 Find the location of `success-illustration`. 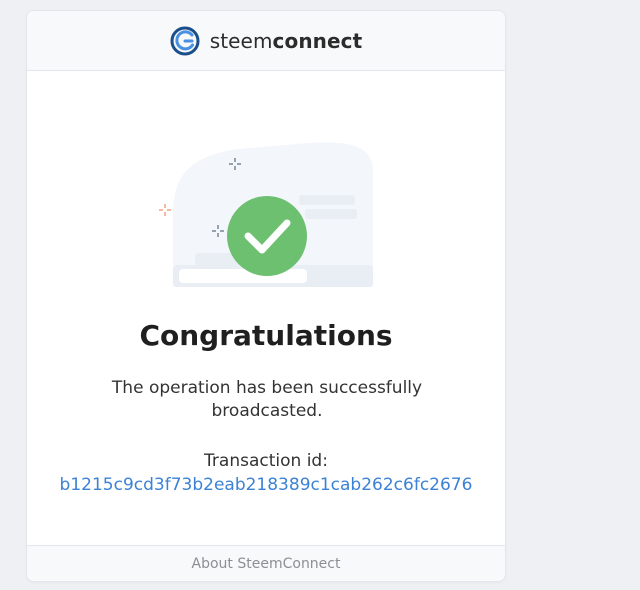

success-illustration is located at coordinates (266, 214).